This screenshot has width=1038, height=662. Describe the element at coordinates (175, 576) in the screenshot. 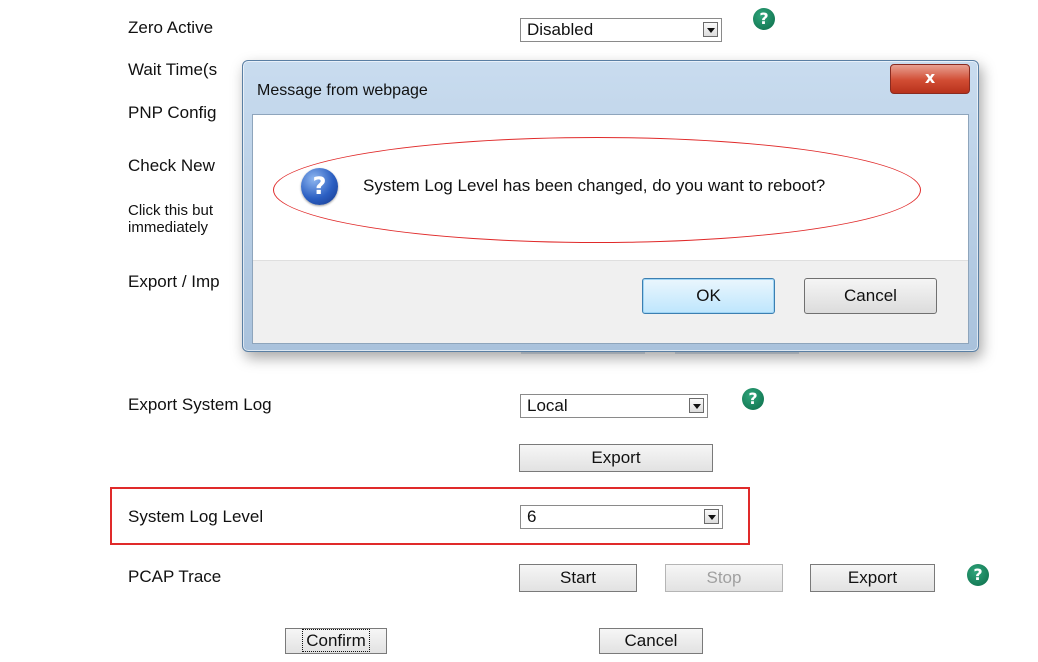

I see `pcap-trace-label: PCAP Trace` at that location.